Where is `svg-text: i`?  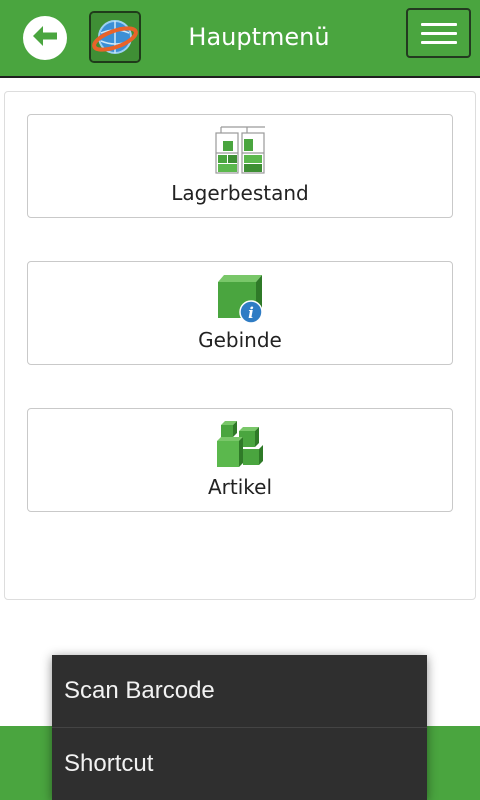 svg-text: i is located at coordinates (251, 313).